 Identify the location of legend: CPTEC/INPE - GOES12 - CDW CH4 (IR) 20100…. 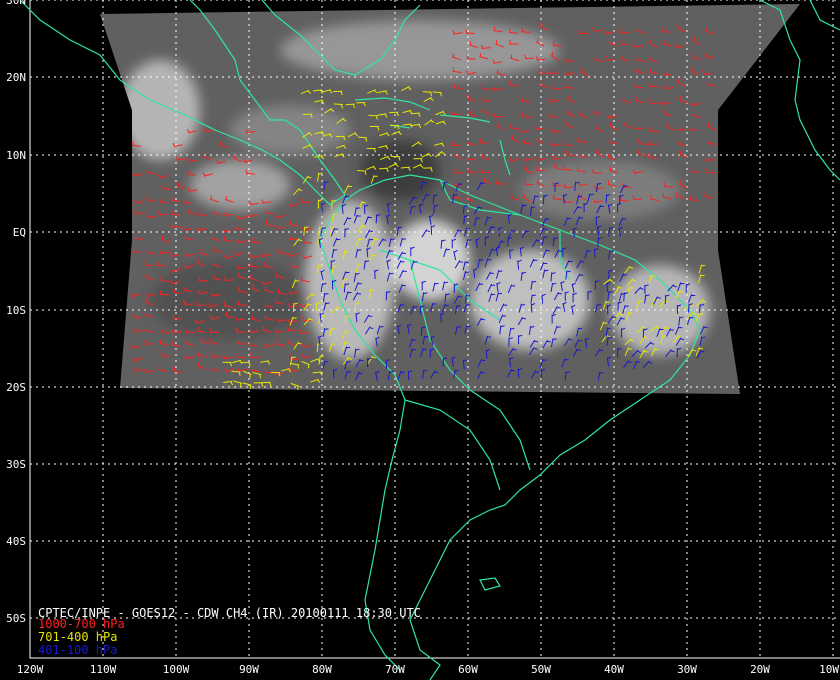
(229, 631).